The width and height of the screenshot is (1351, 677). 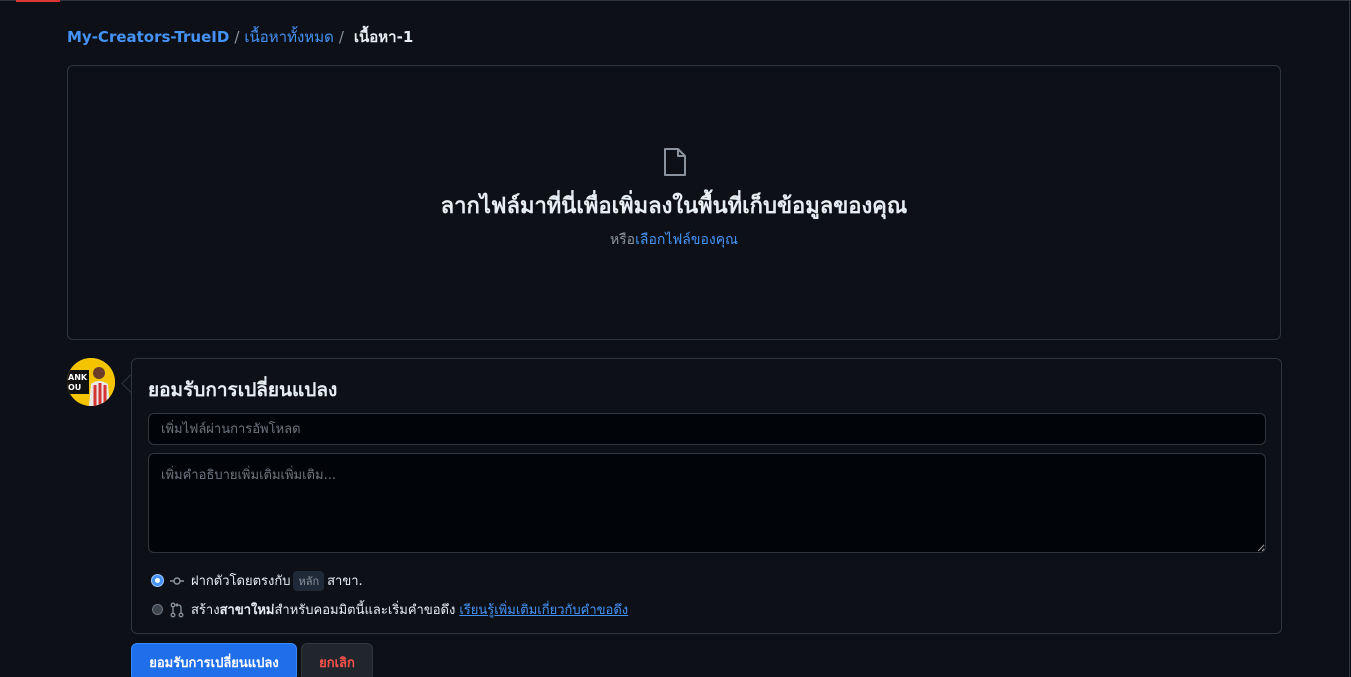 What do you see at coordinates (243, 390) in the screenshot?
I see `commit-panel-title: ยอมรับการเปลี่ยนแปลง` at bounding box center [243, 390].